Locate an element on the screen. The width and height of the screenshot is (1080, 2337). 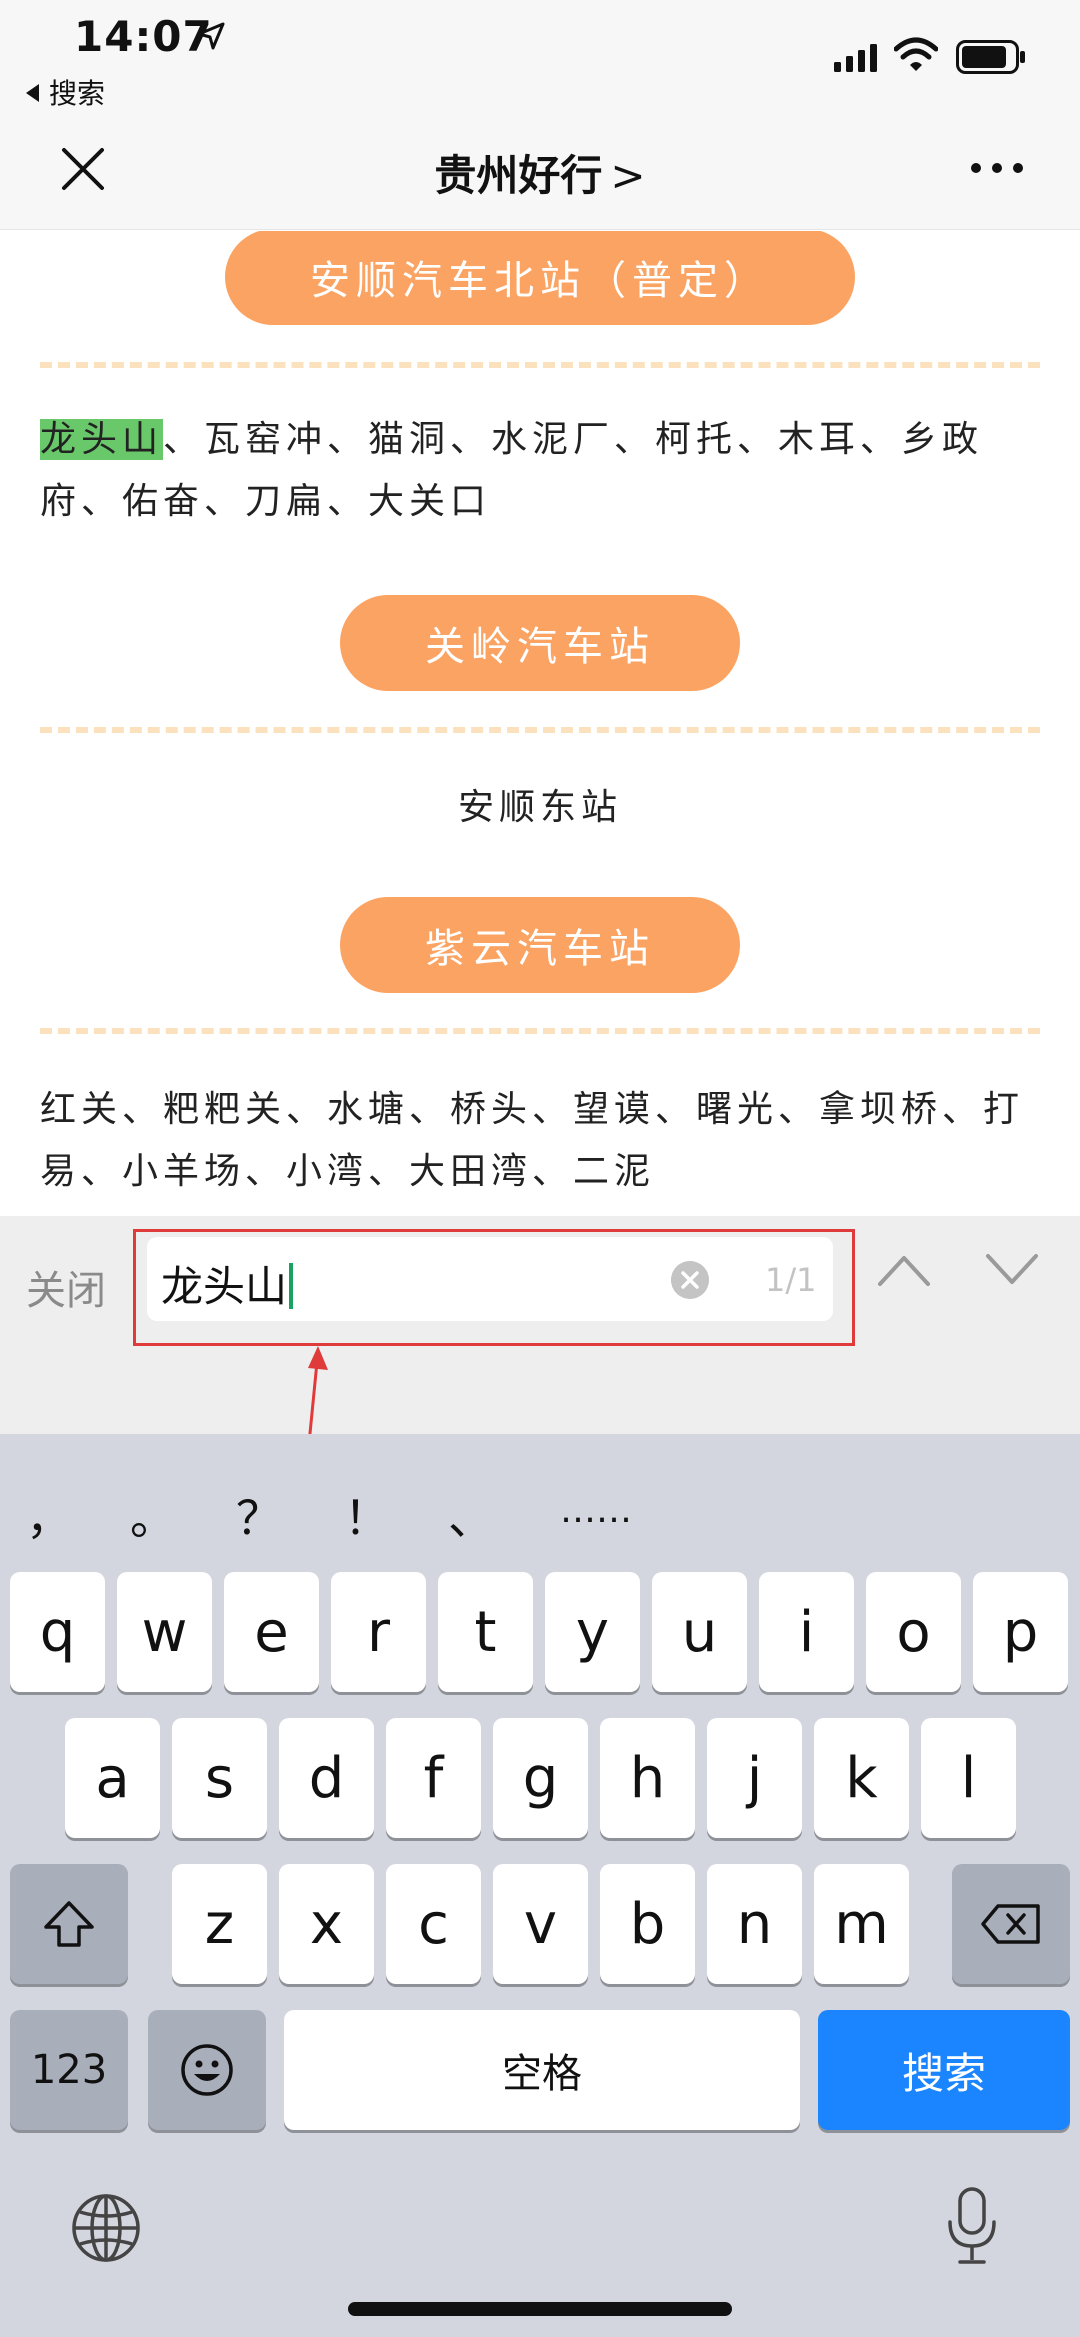
key-v: v is located at coordinates (540, 1924).